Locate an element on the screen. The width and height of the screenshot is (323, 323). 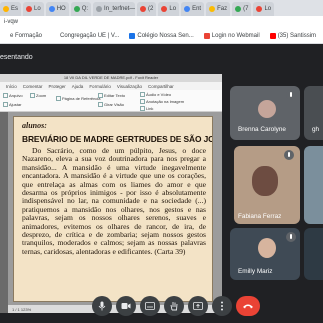
page-icon is located at coordinates (58, 99).